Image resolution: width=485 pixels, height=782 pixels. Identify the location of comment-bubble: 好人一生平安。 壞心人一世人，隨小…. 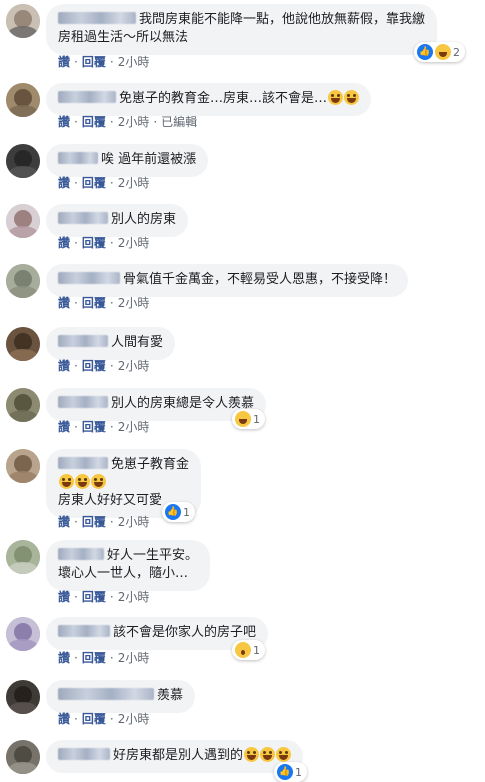
(128, 565).